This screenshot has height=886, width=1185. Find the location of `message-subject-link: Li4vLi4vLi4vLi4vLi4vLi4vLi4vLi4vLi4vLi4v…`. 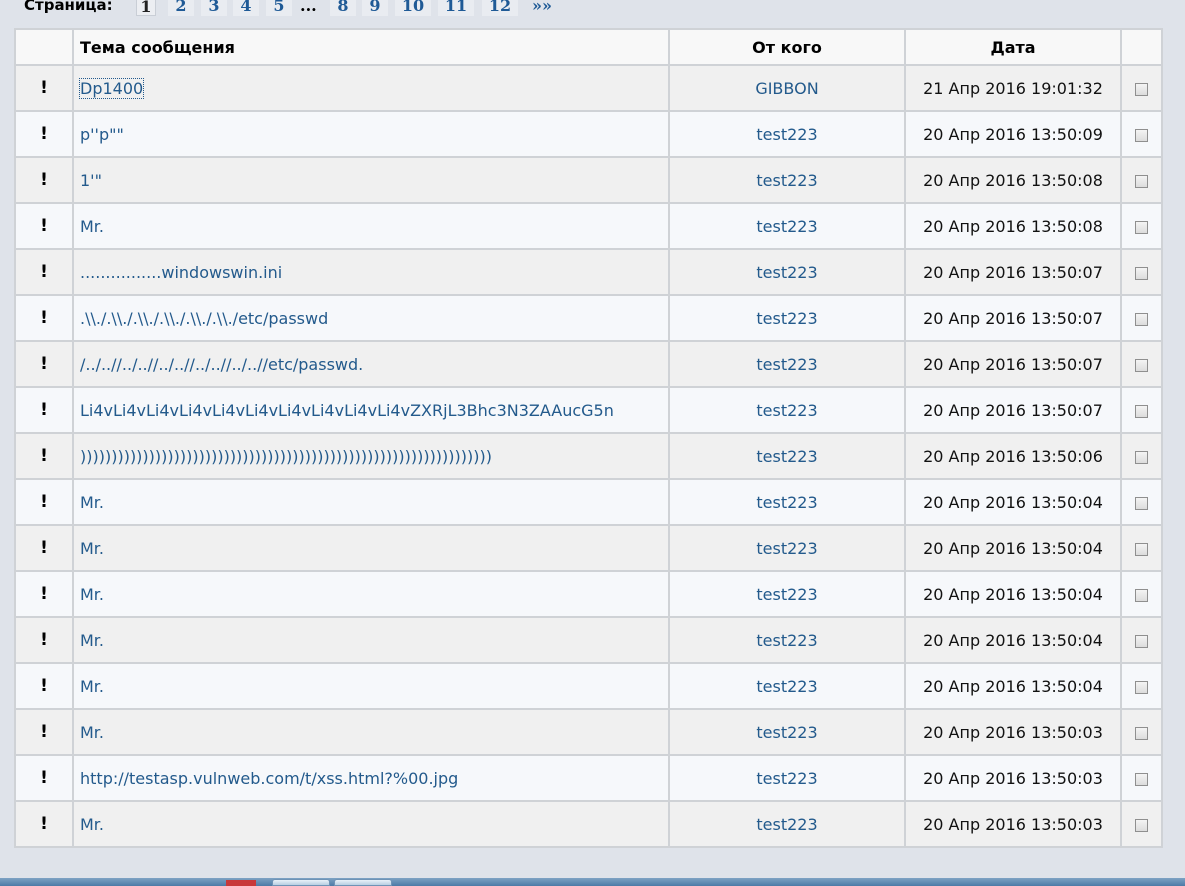

message-subject-link: Li4vLi4vLi4vLi4vLi4vLi4vLi4vLi4vLi4vLi4v… is located at coordinates (347, 410).